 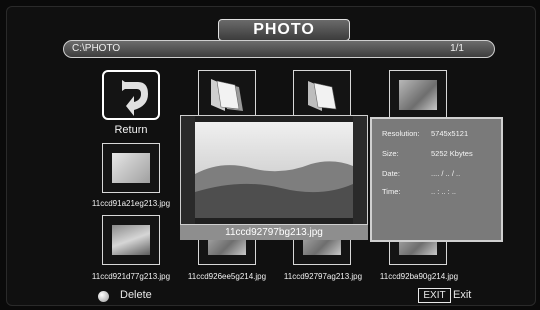 I want to click on page-indicator: 1/1, so click(x=457, y=48).